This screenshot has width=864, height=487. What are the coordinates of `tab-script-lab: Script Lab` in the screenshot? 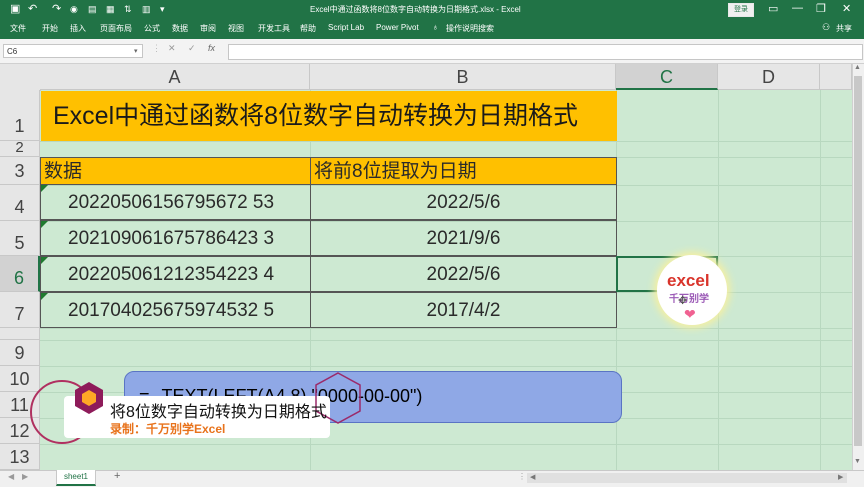 It's located at (346, 27).